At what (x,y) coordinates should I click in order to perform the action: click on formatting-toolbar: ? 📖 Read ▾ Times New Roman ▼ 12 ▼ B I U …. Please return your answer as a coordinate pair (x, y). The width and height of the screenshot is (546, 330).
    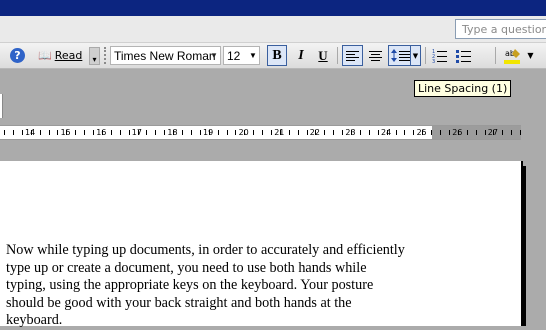
    Looking at the image, I should click on (273, 56).